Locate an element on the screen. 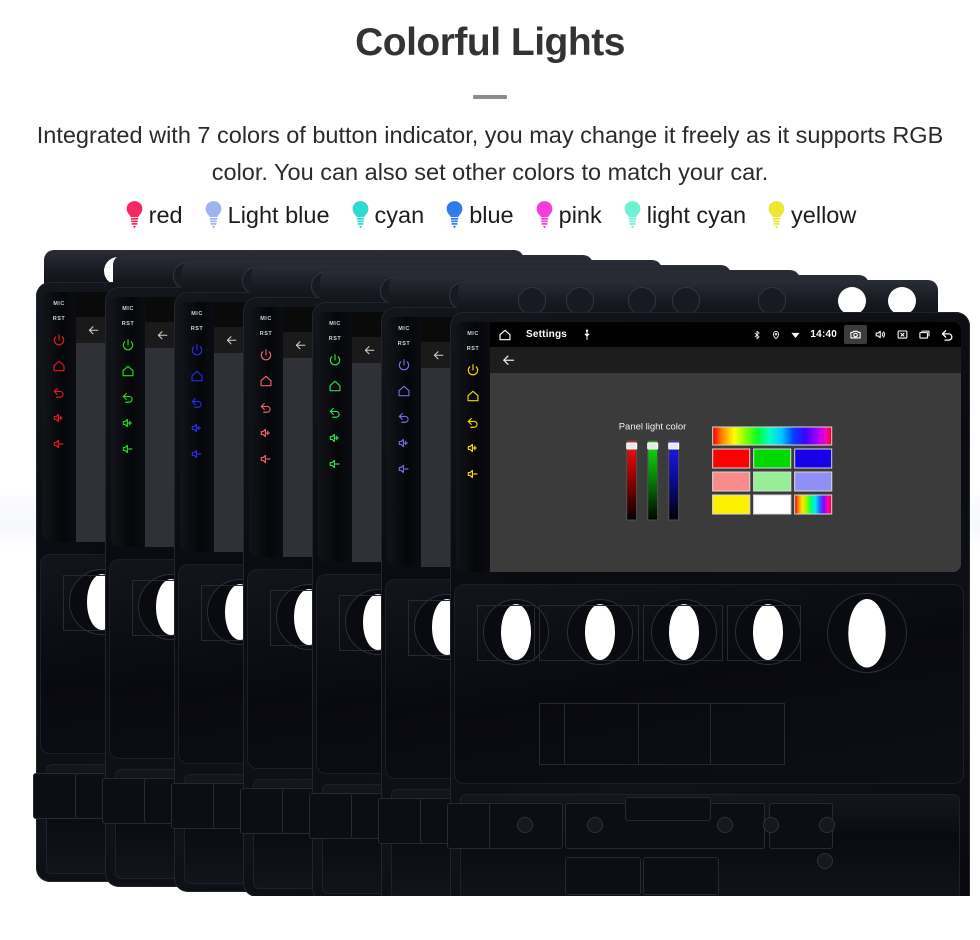 This screenshot has width=980, height=940. legend-label: Light blue is located at coordinates (278, 214).